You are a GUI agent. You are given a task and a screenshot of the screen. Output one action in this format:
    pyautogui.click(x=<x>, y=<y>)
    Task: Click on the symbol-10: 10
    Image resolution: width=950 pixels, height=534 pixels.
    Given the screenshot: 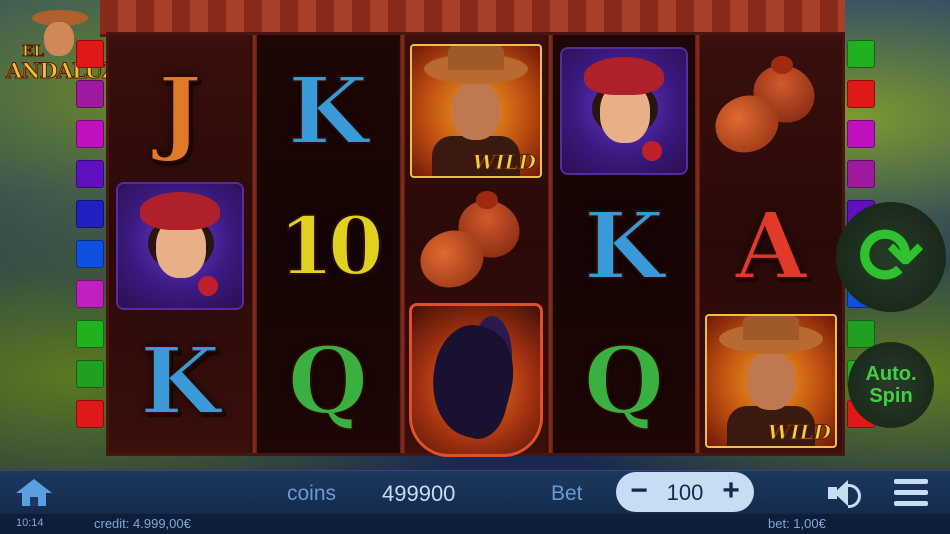 What is the action you would take?
    pyautogui.click(x=330, y=246)
    